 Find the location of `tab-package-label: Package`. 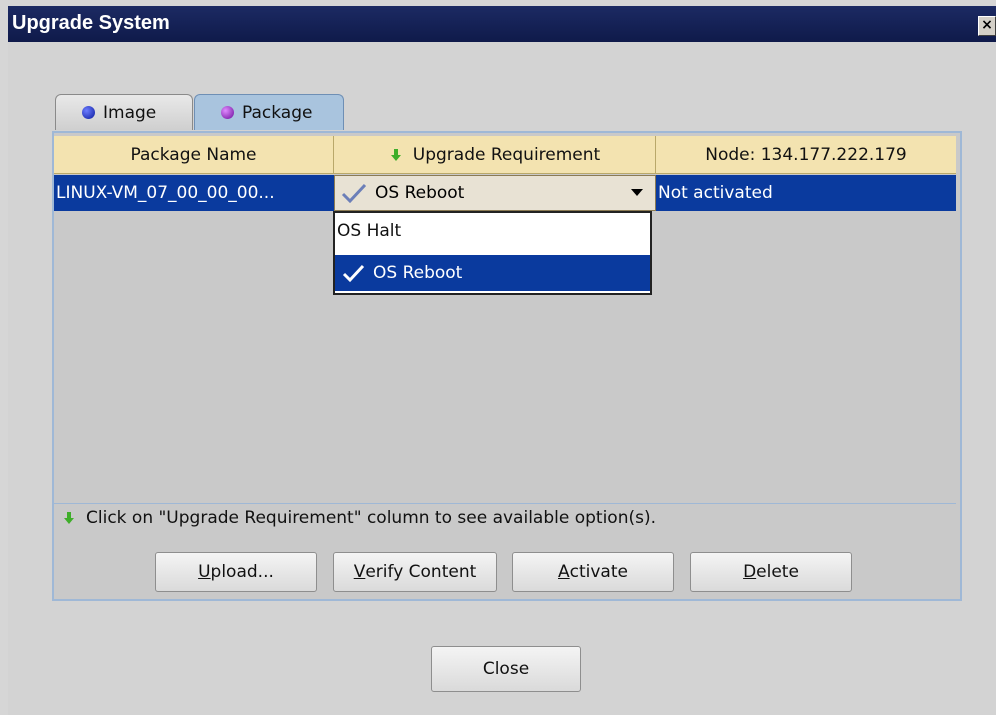

tab-package-label: Package is located at coordinates (277, 112).